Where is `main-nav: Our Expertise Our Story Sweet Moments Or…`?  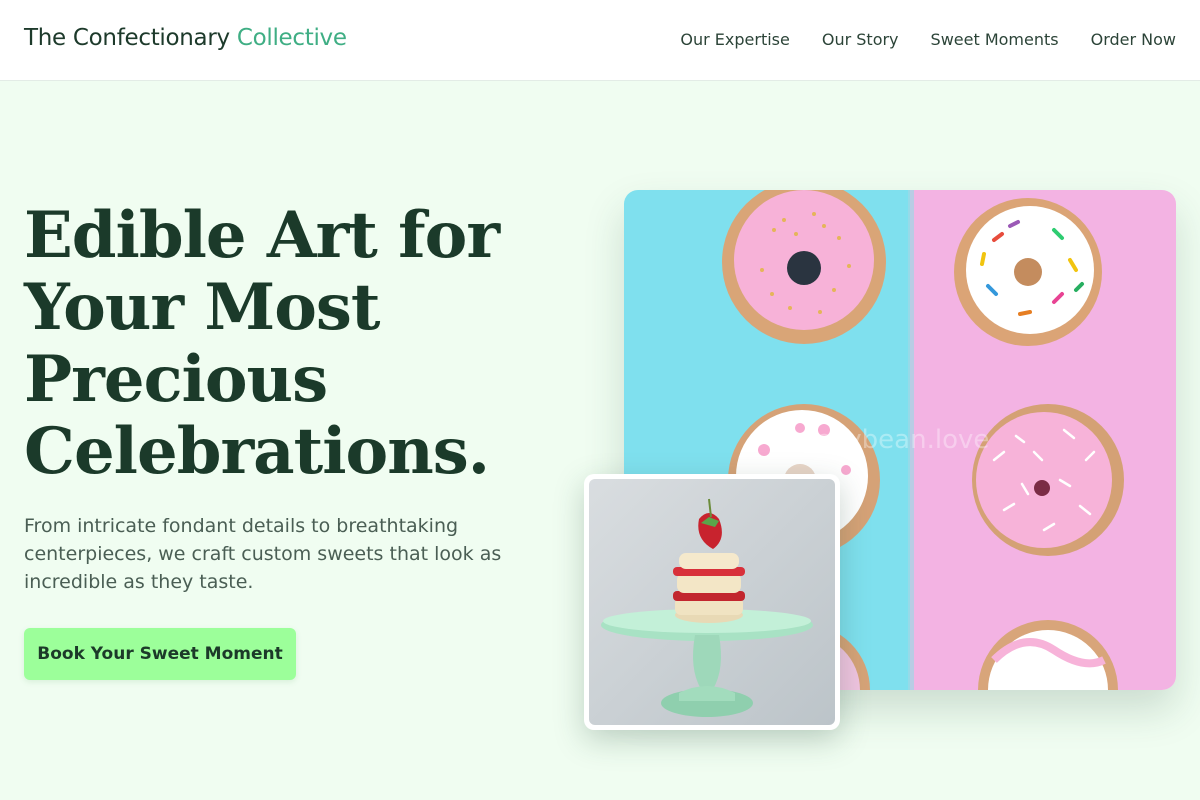 main-nav: Our Expertise Our Story Sweet Moments Or… is located at coordinates (928, 39).